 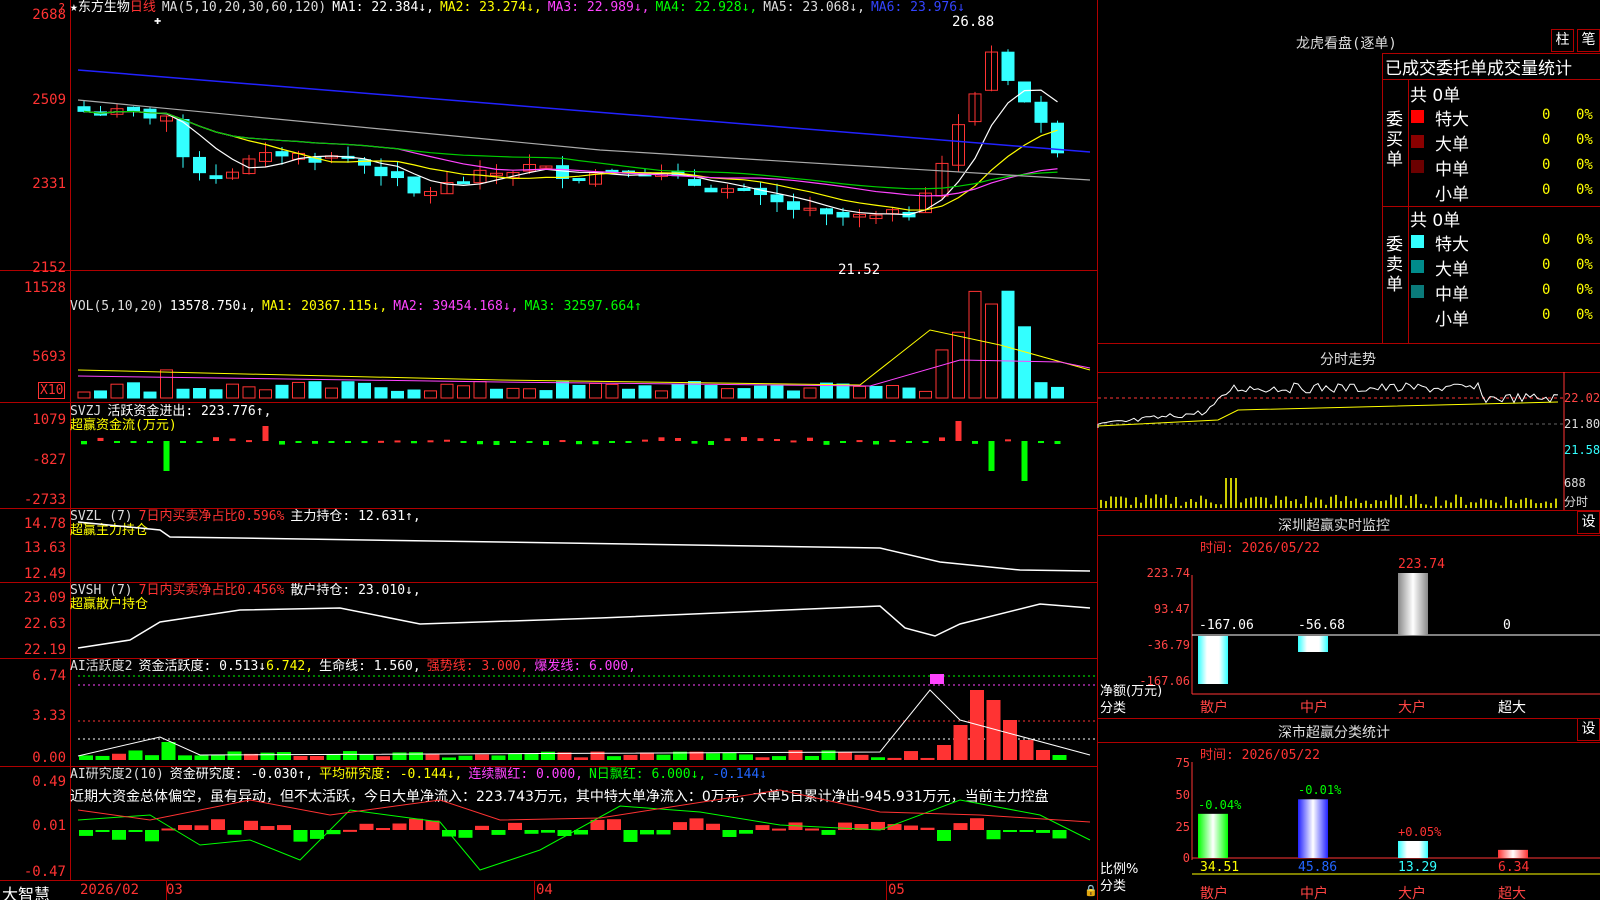 I want to click on retail-flow-bar, so click(x=1213, y=660).